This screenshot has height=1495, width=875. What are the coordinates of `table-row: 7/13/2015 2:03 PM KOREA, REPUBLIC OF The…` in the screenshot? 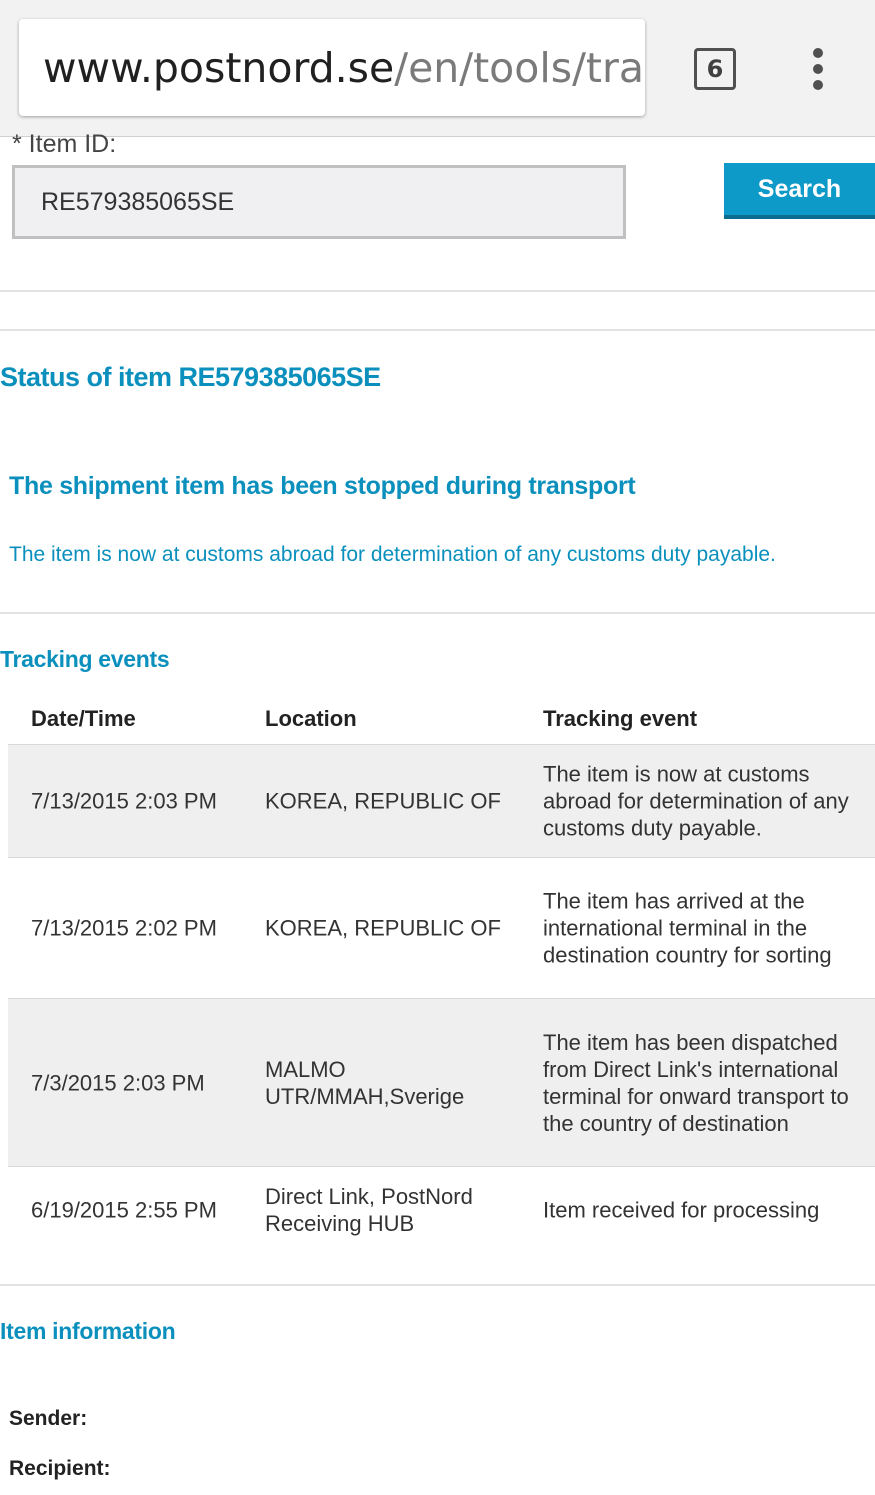 It's located at (441, 801).